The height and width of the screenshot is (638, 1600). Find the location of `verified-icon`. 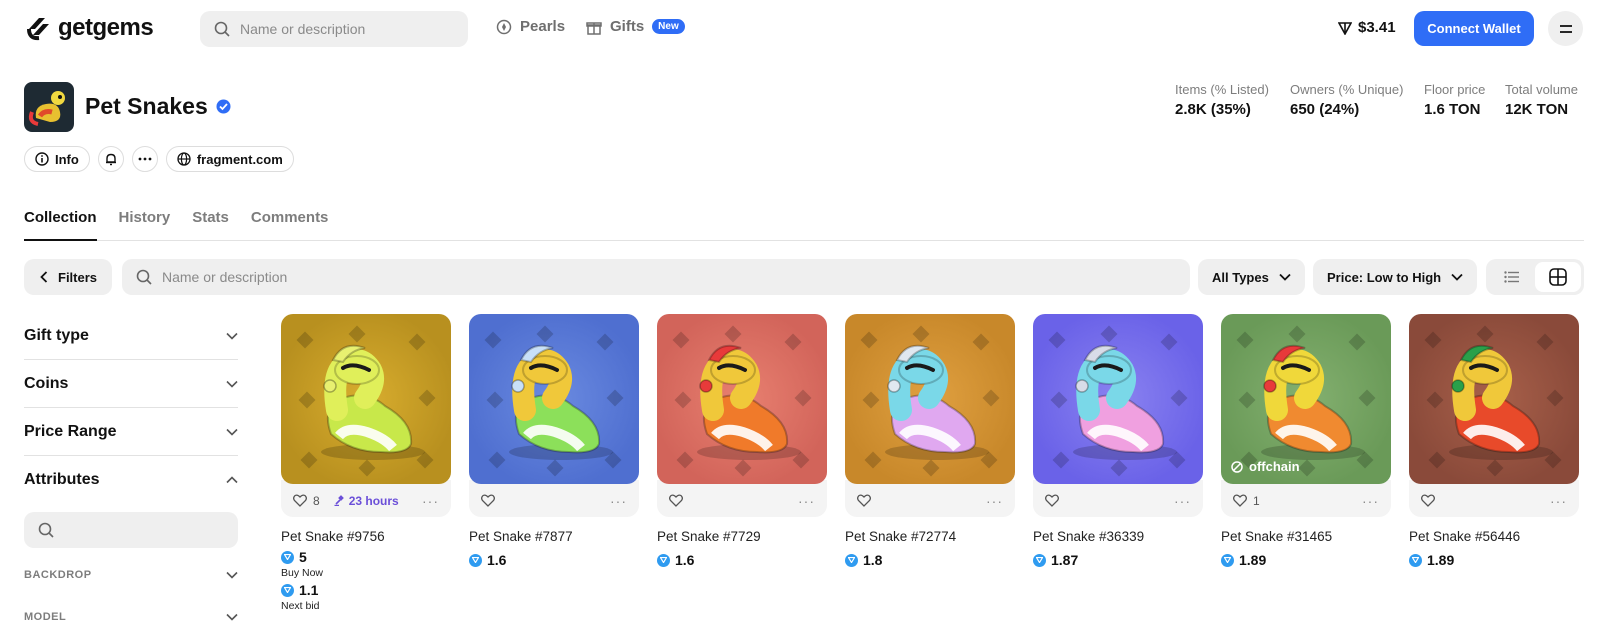

verified-icon is located at coordinates (223, 106).